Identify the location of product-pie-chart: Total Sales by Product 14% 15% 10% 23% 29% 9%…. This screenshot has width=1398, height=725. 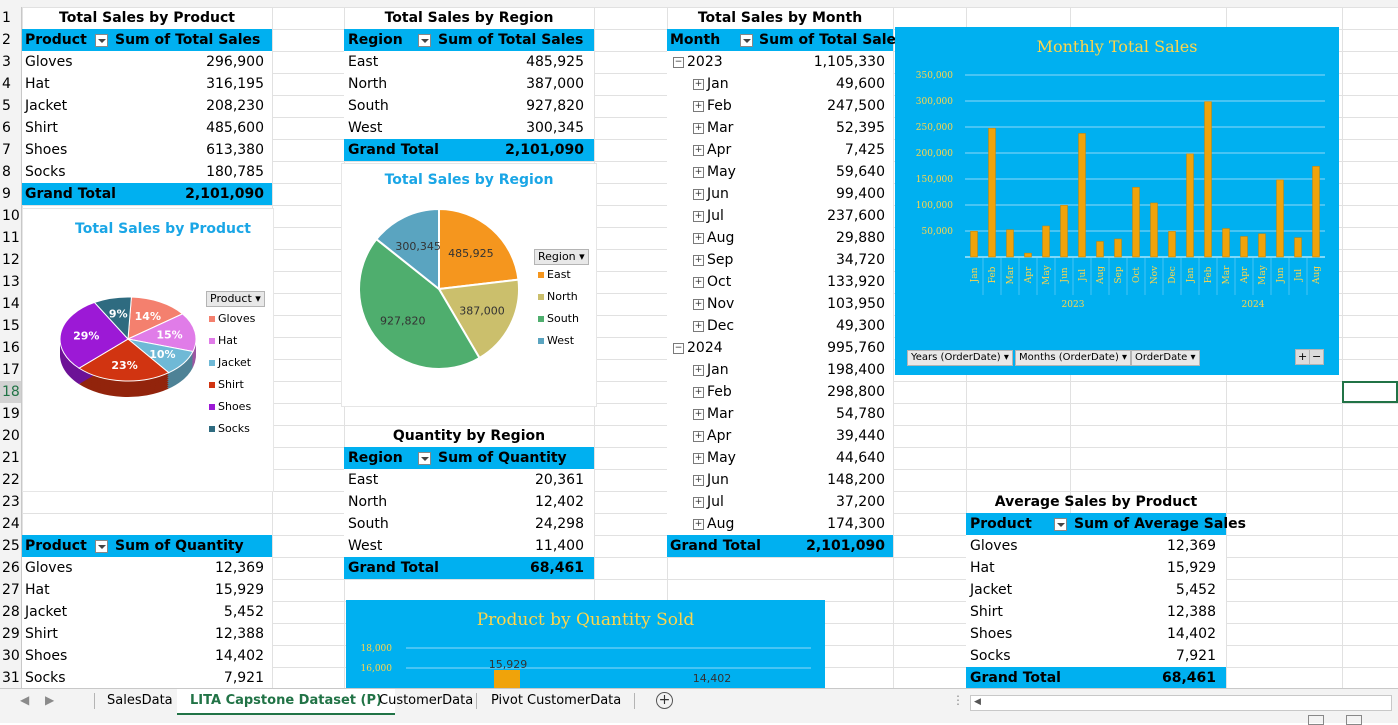
(148, 350).